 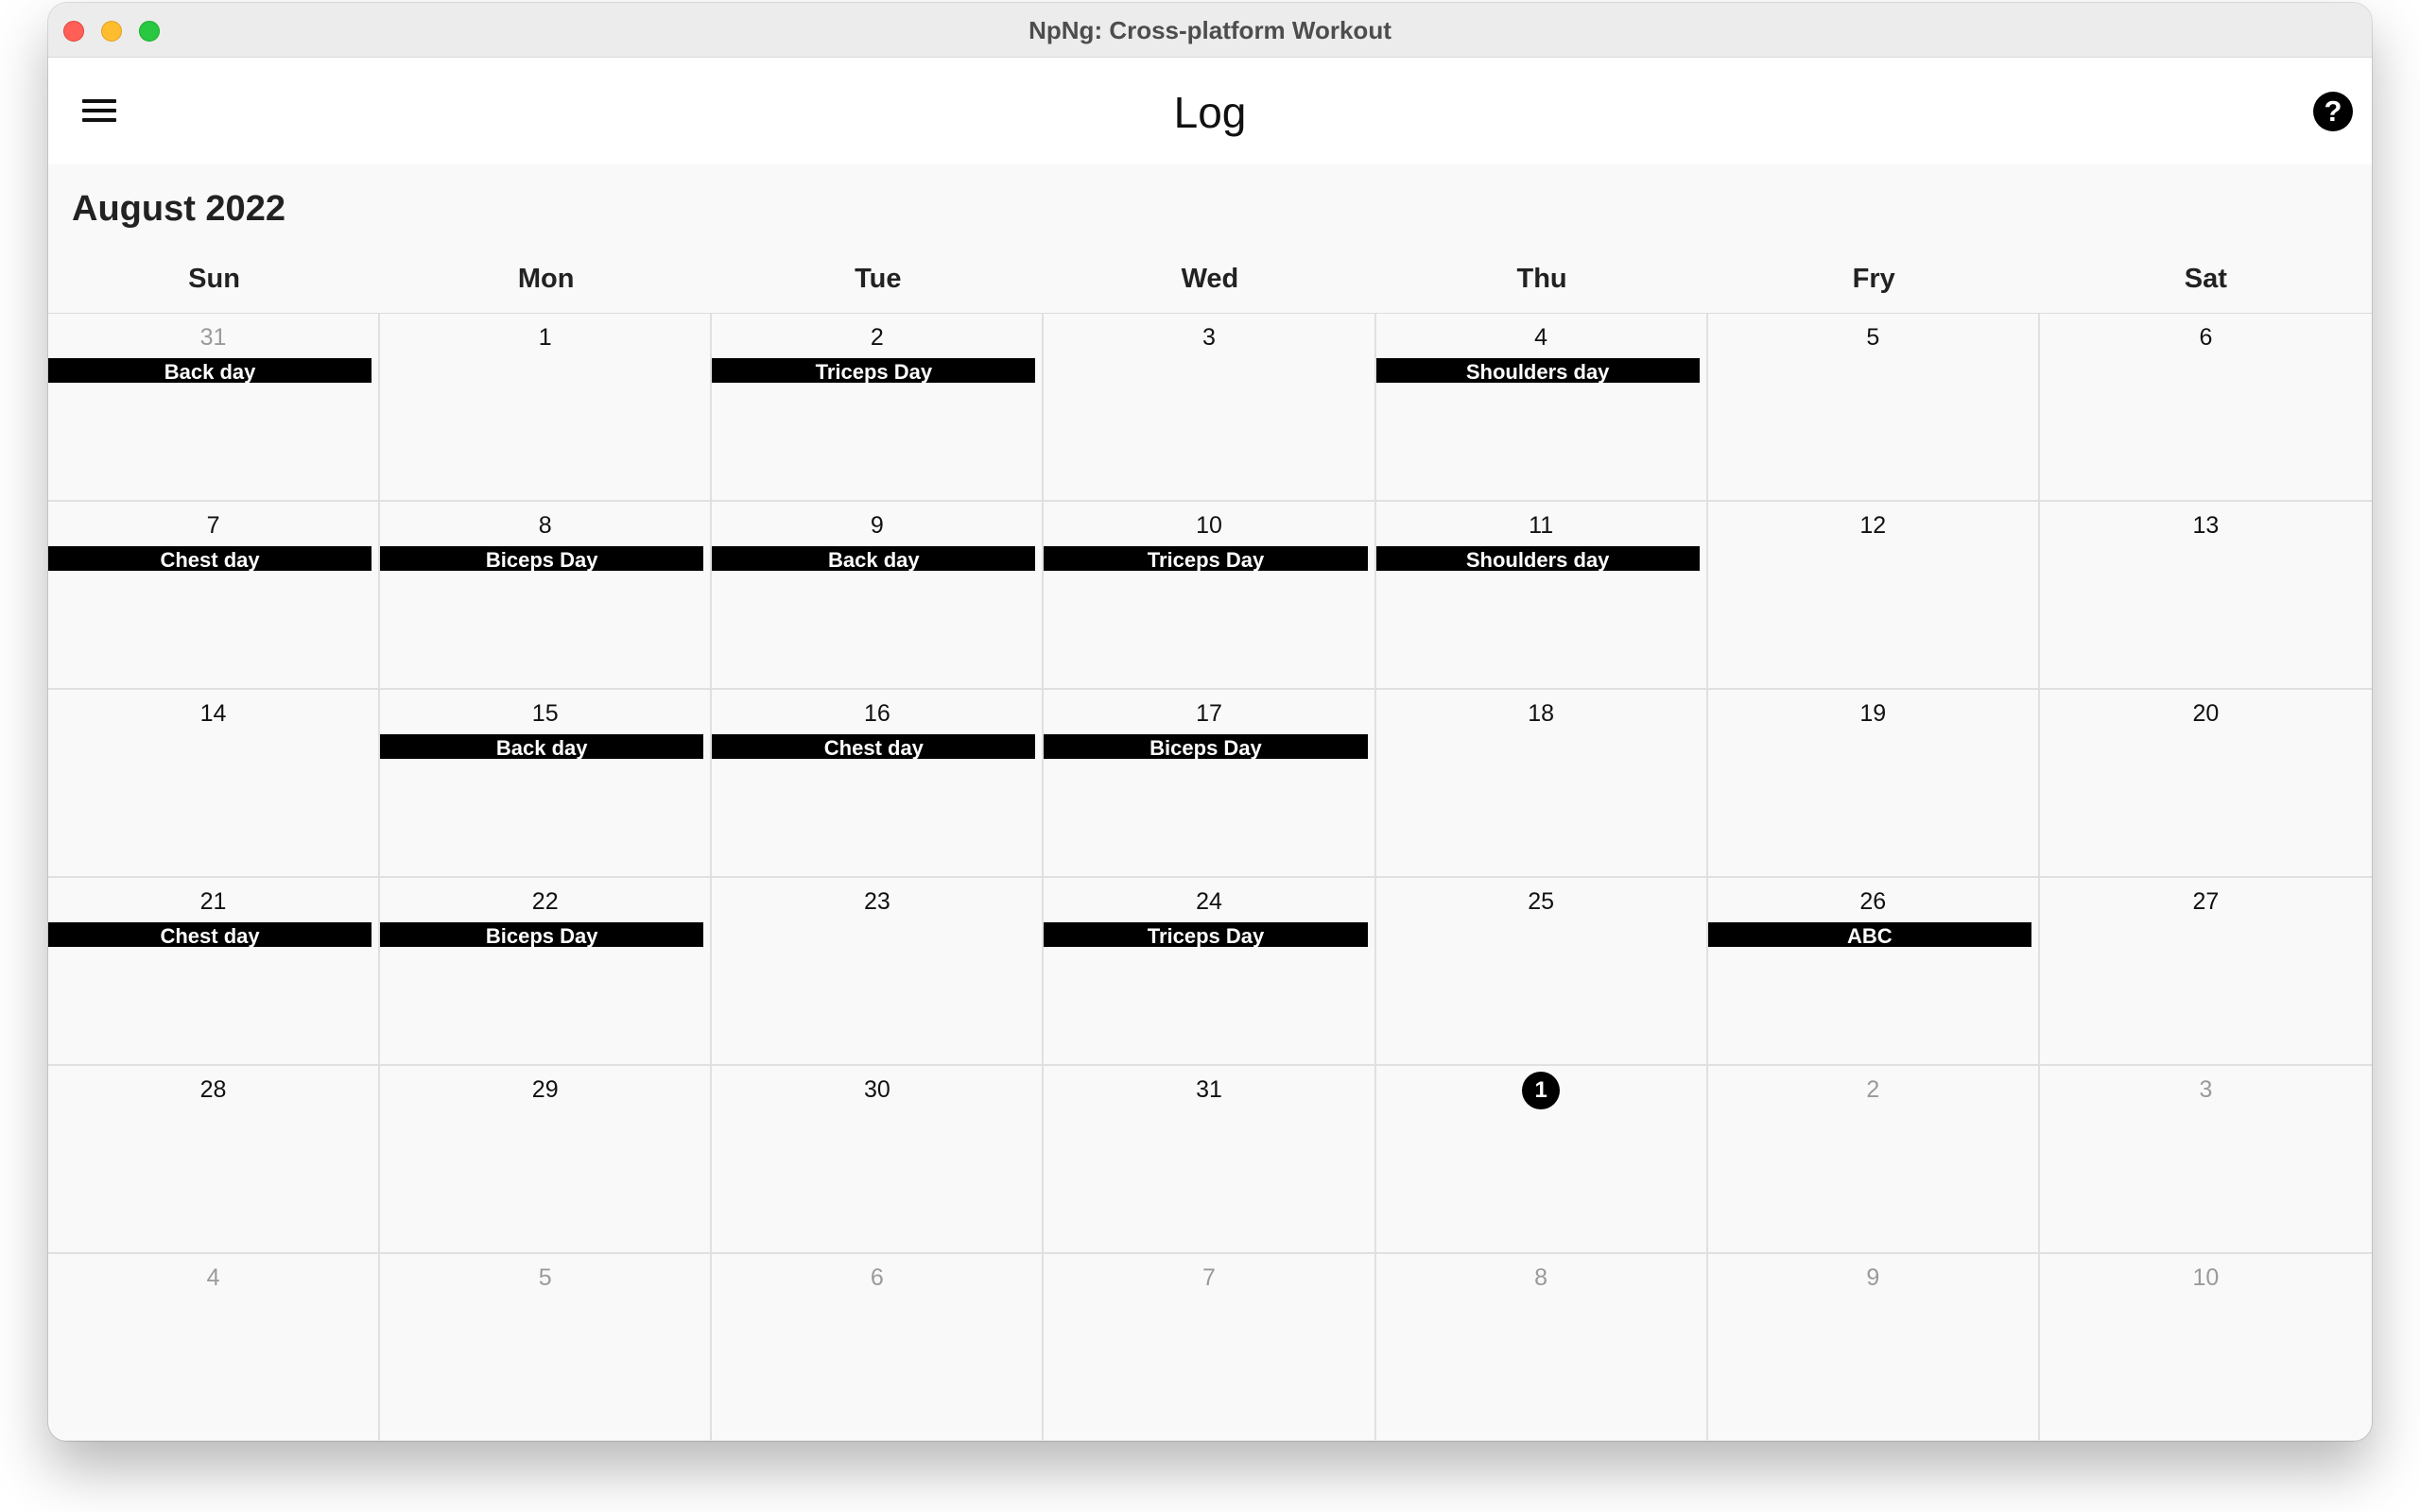 What do you see at coordinates (1873, 525) in the screenshot?
I see `day-number: 12` at bounding box center [1873, 525].